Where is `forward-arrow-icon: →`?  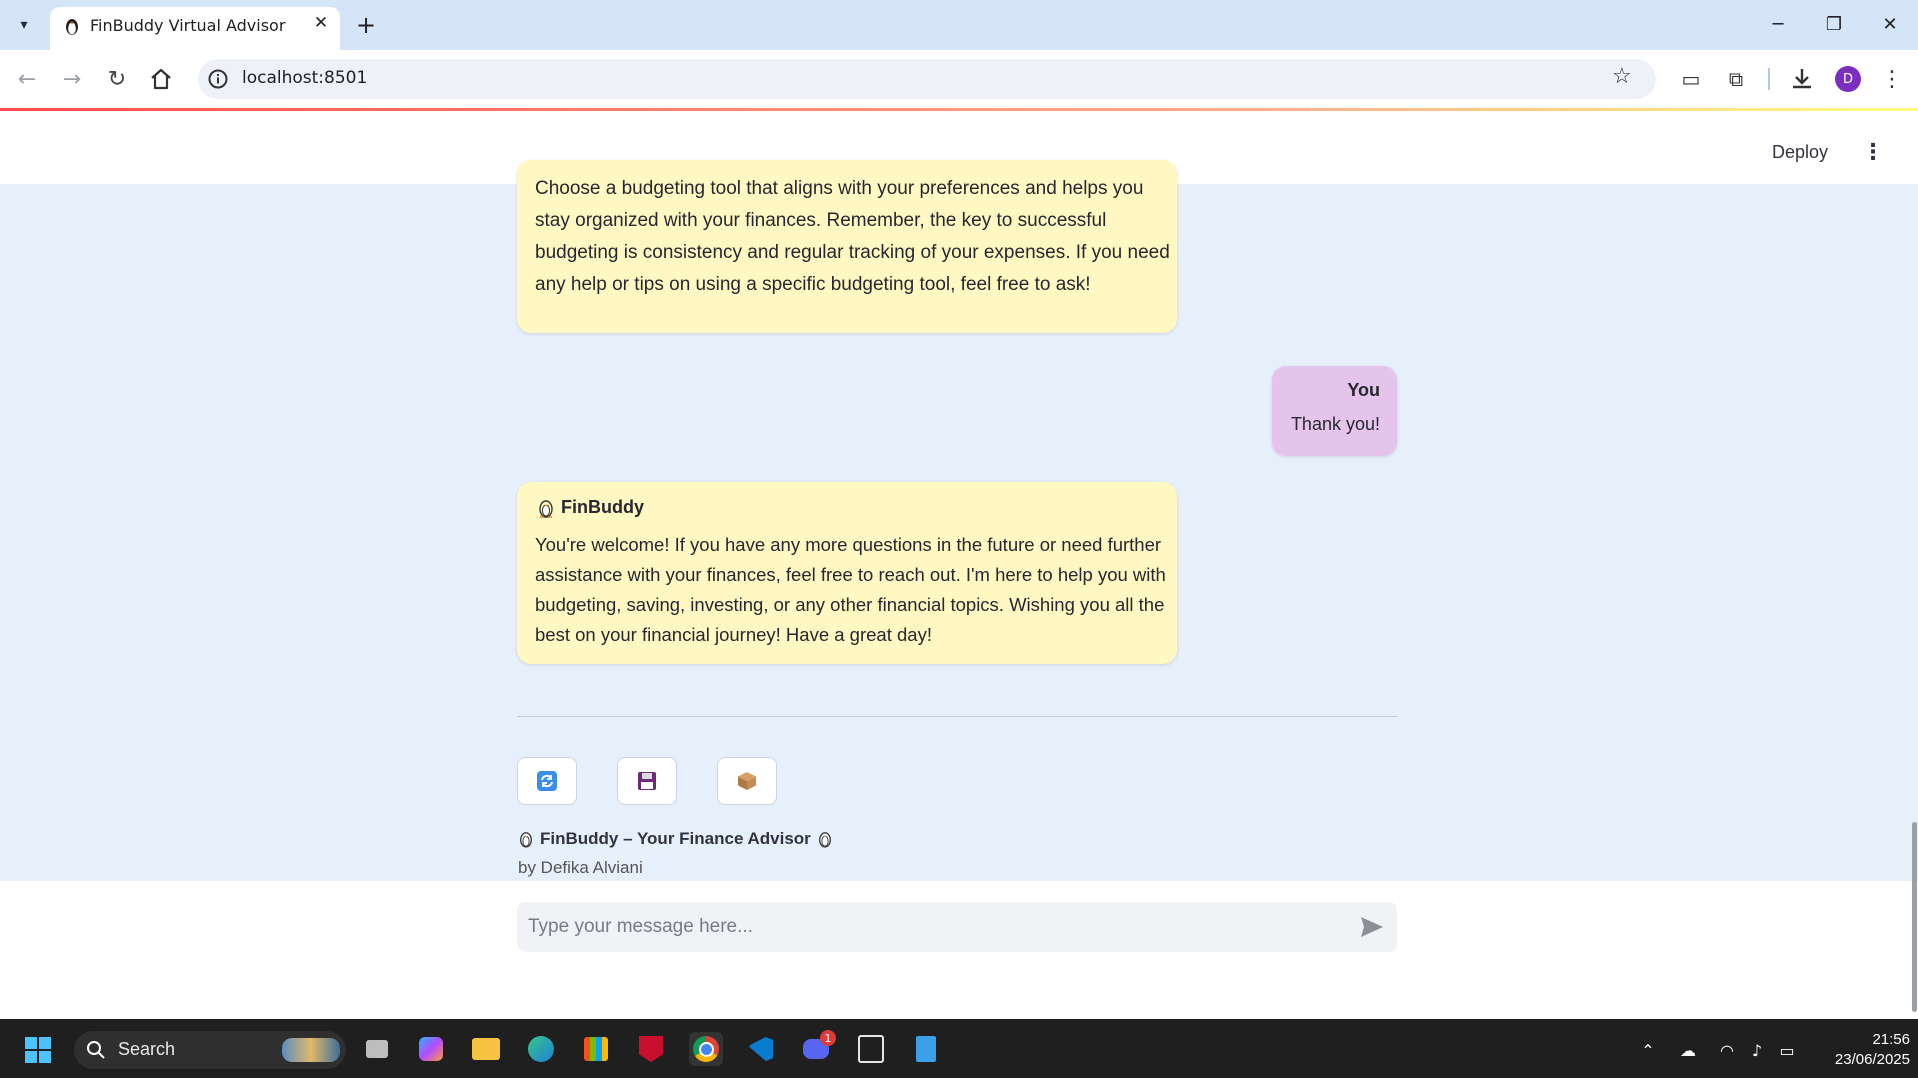 forward-arrow-icon: → is located at coordinates (72, 79).